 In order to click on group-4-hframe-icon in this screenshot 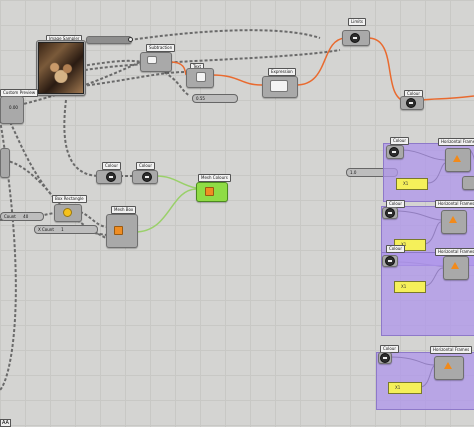, I will do `click(448, 365)`.